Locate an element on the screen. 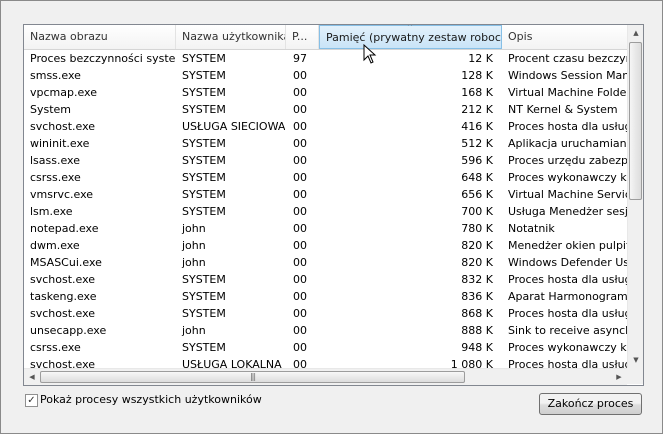 This screenshot has height=434, width=663. process-user: USŁUGA SIECIOWA is located at coordinates (233, 126).